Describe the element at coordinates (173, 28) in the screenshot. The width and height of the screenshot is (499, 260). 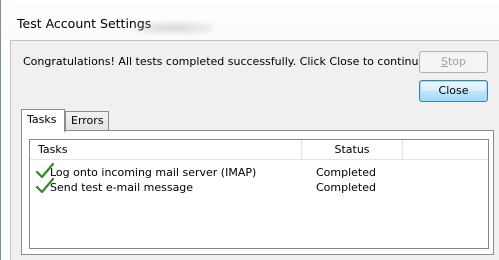
I see `blurred-title-detail` at that location.